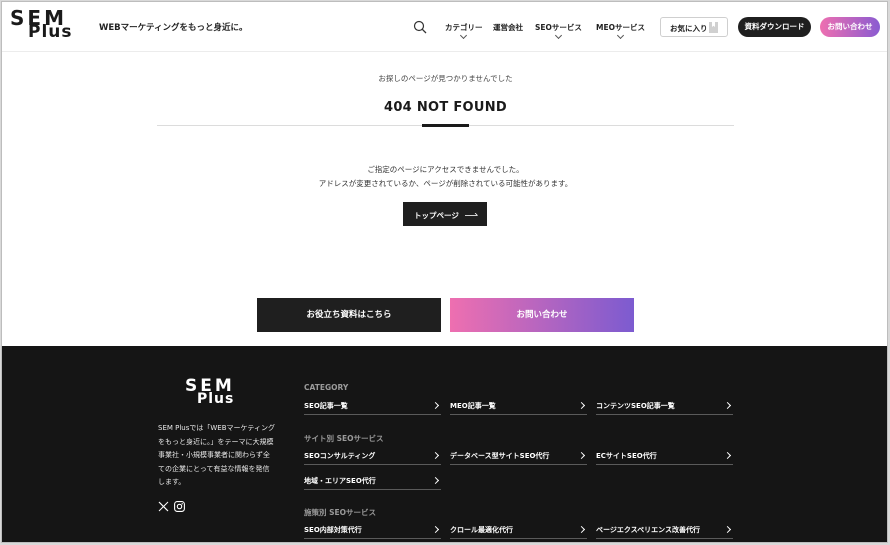  I want to click on site-tagline: WEBマーケティングをもっと身近に。, so click(173, 28).